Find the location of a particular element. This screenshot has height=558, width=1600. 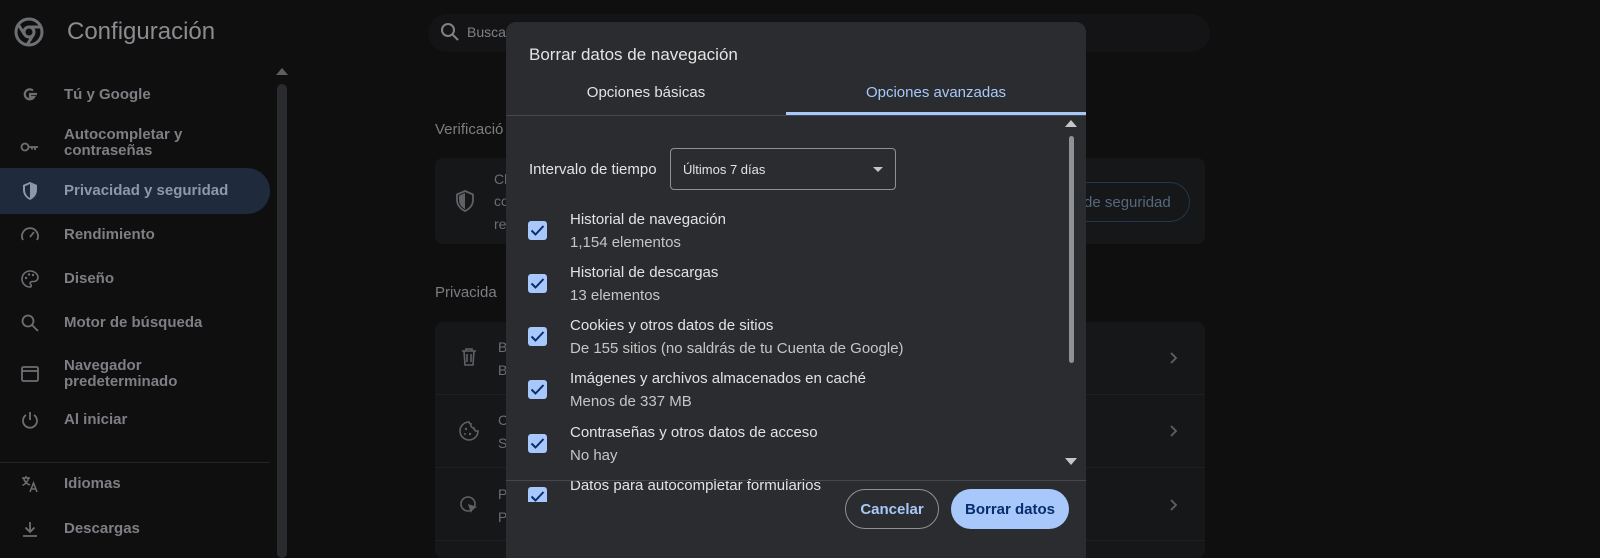

checkbox-cached-images is located at coordinates (537, 389).